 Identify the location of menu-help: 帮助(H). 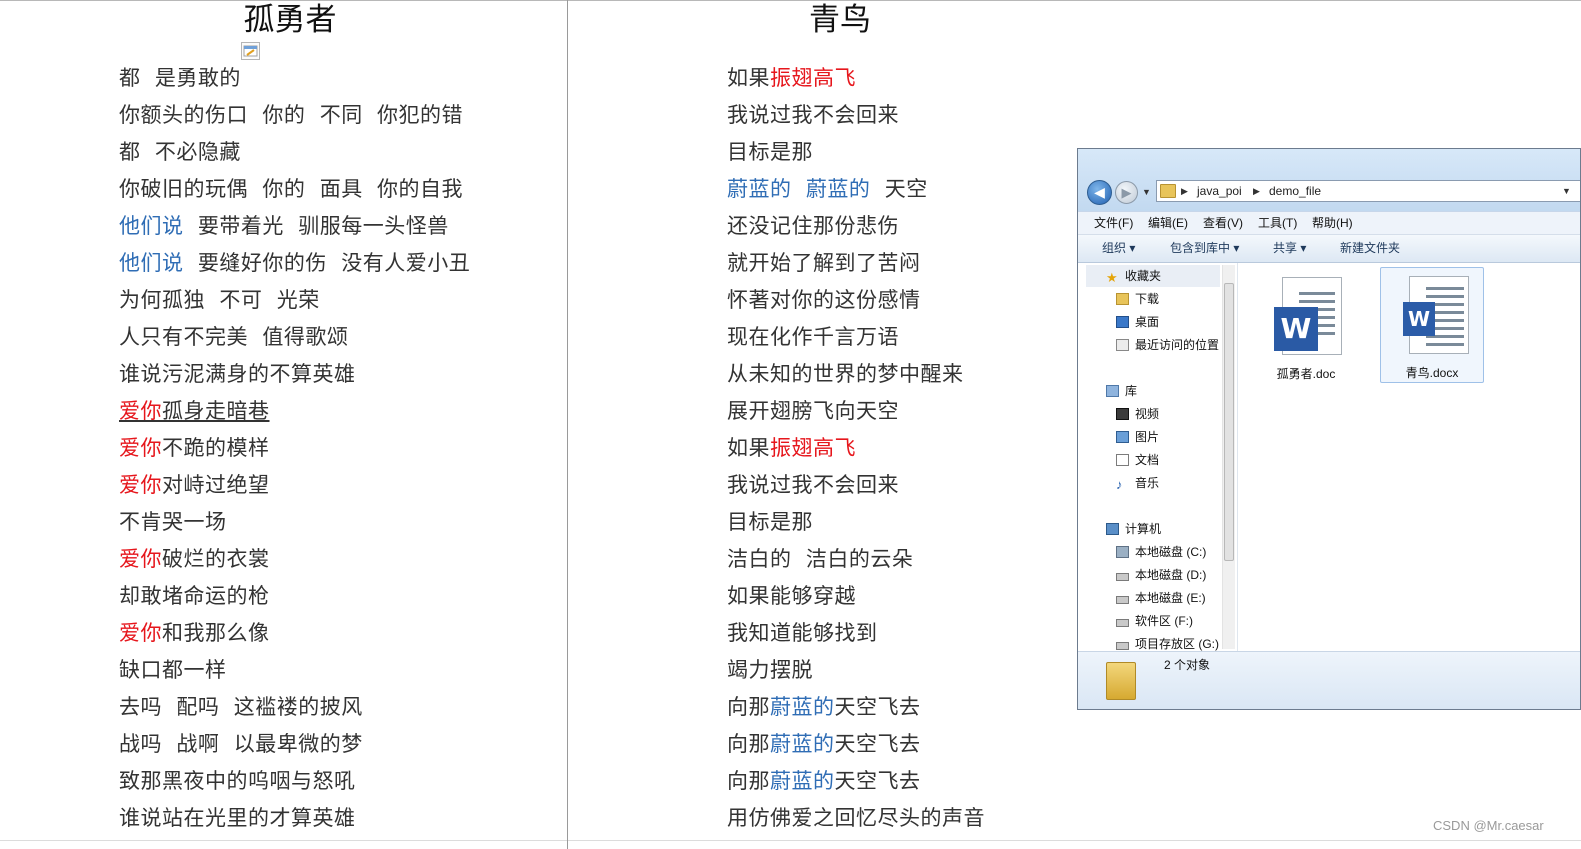
(1332, 223).